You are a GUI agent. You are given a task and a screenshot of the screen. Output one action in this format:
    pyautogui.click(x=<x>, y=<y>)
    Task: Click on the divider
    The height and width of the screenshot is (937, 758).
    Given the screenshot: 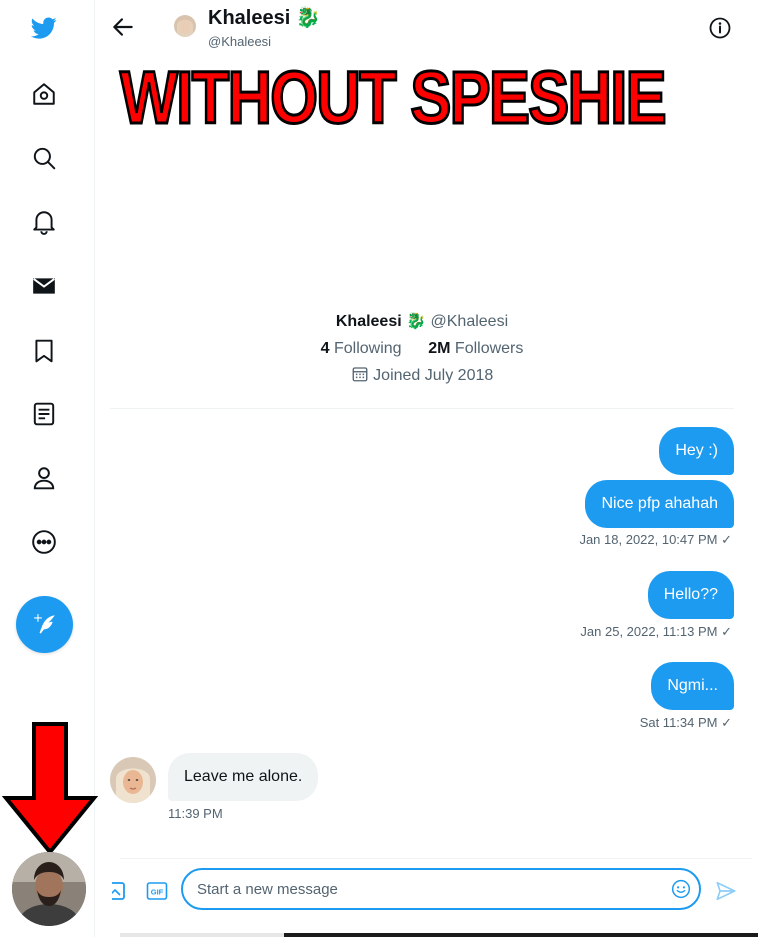 What is the action you would take?
    pyautogui.click(x=422, y=408)
    